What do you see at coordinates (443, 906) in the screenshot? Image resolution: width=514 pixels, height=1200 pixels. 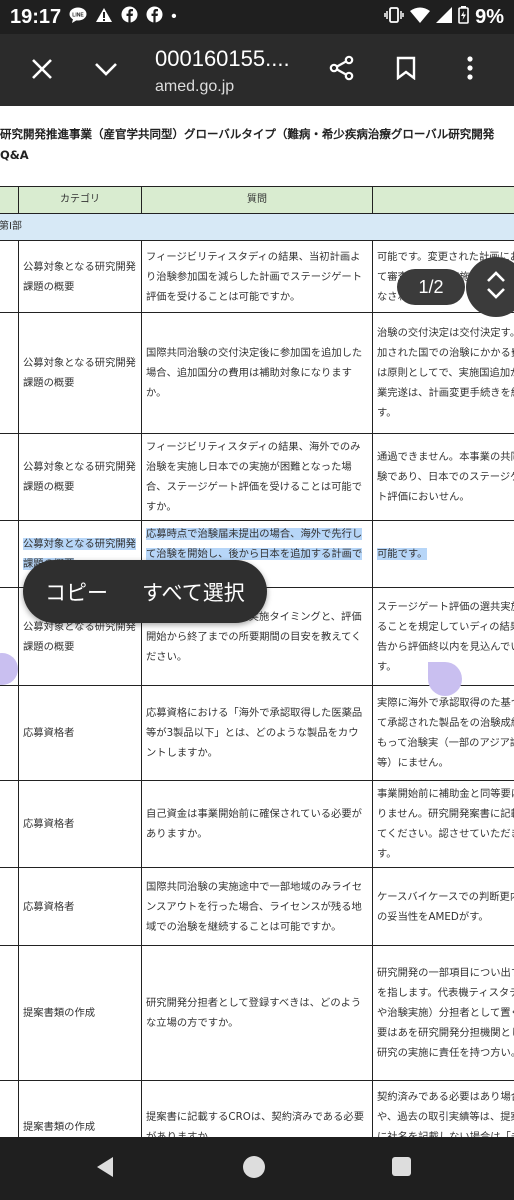 I see `answer-cell: ケースバイケースでの判断更内容の妥当性をAMEDがす。` at bounding box center [443, 906].